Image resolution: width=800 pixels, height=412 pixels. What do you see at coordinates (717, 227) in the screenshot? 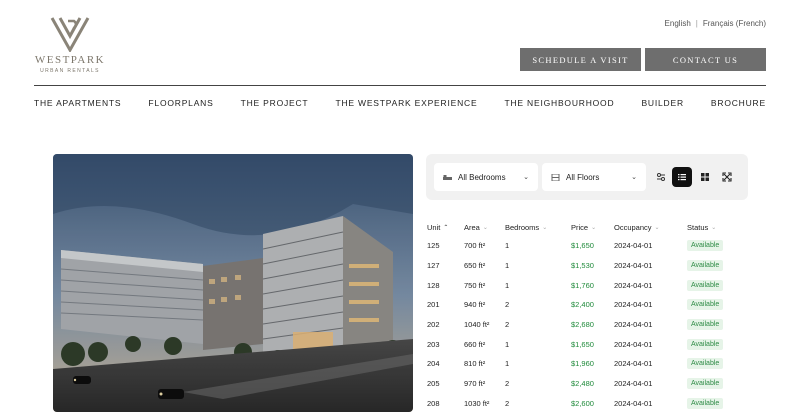
I see `column-header-status: Status ⌄` at bounding box center [717, 227].